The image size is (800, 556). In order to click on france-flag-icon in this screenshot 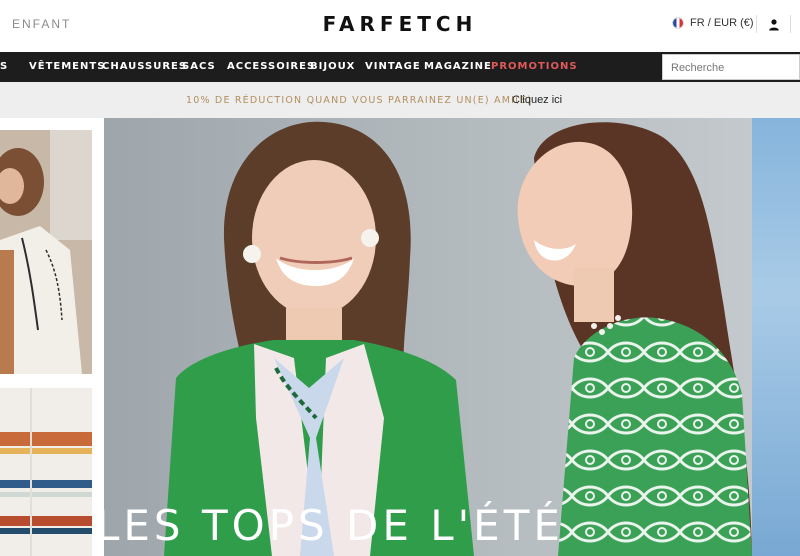, I will do `click(678, 23)`.